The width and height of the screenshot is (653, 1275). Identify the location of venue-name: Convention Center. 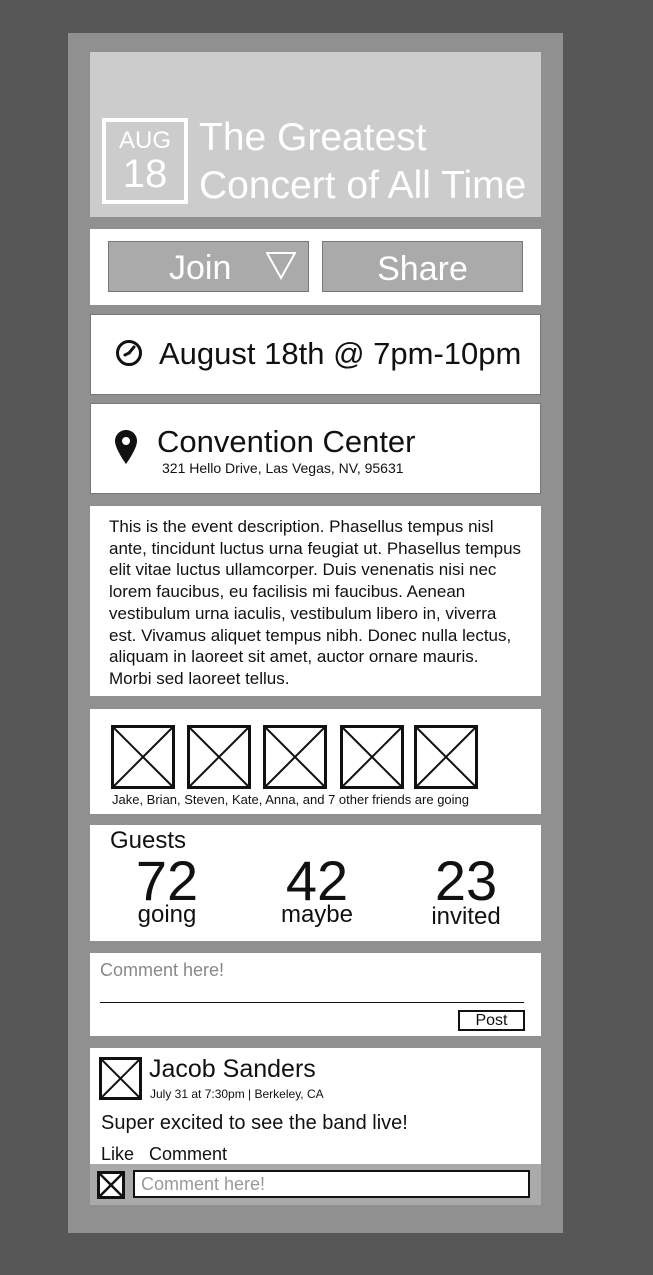
(286, 441).